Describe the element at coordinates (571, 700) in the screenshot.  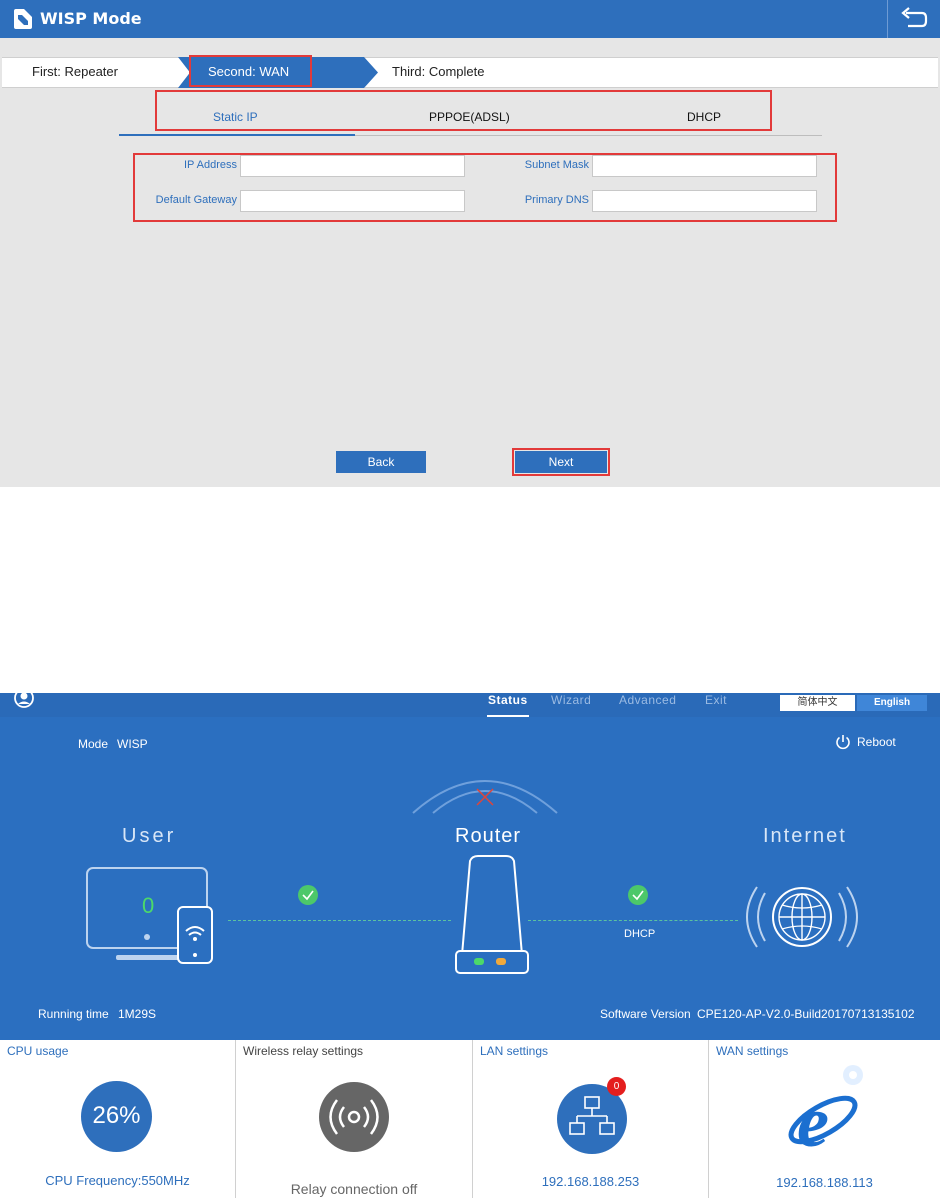
I see `nav-wizard: Wizard` at that location.